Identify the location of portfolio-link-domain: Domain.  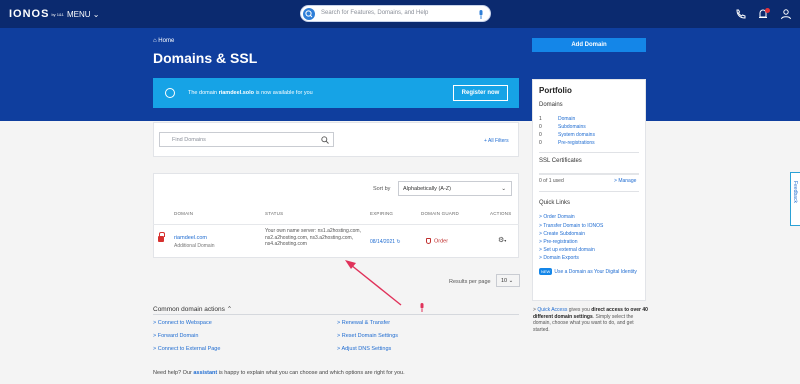
(566, 119).